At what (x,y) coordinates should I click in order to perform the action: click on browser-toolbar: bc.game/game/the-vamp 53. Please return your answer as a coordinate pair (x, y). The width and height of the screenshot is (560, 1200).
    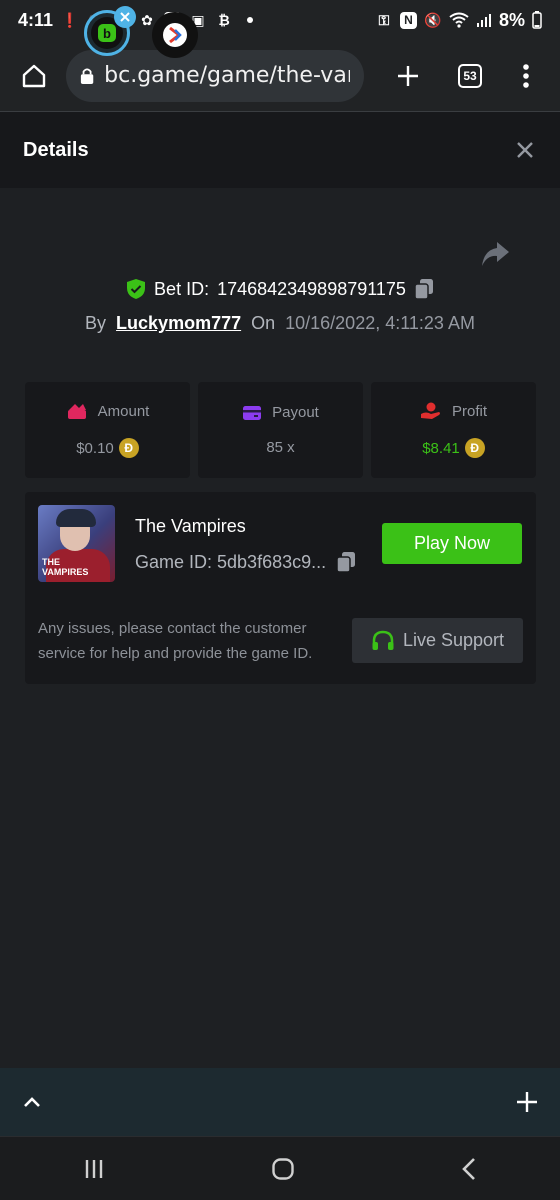
    Looking at the image, I should click on (280, 76).